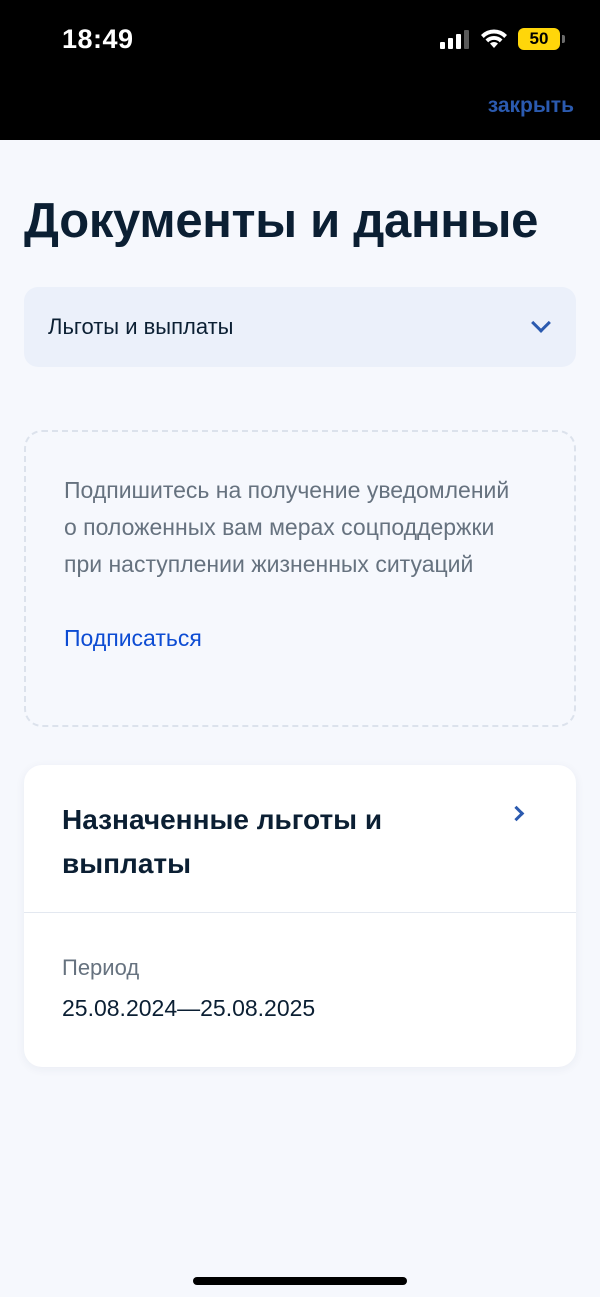 This screenshot has height=1297, width=600. I want to click on status-icons: 50, so click(502, 39).